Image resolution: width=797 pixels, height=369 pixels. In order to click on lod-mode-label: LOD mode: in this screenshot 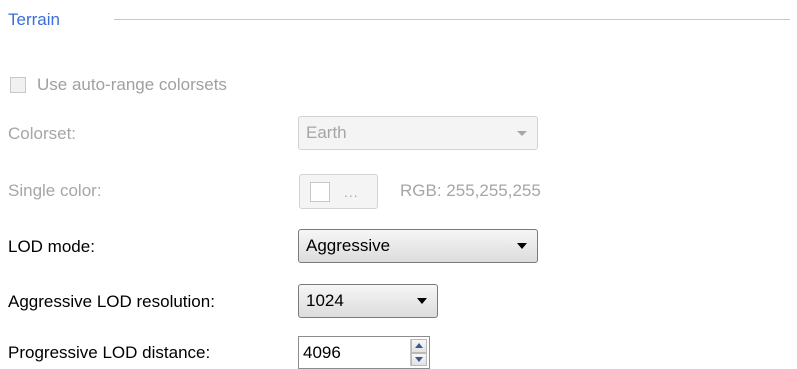, I will do `click(51, 246)`.